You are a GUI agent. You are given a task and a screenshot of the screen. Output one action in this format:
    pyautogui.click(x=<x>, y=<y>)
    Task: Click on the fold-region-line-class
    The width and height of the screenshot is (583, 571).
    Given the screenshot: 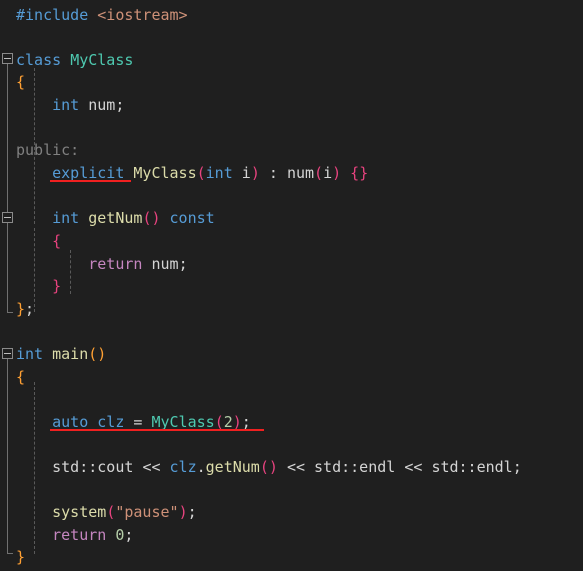 What is the action you would take?
    pyautogui.click(x=7, y=188)
    